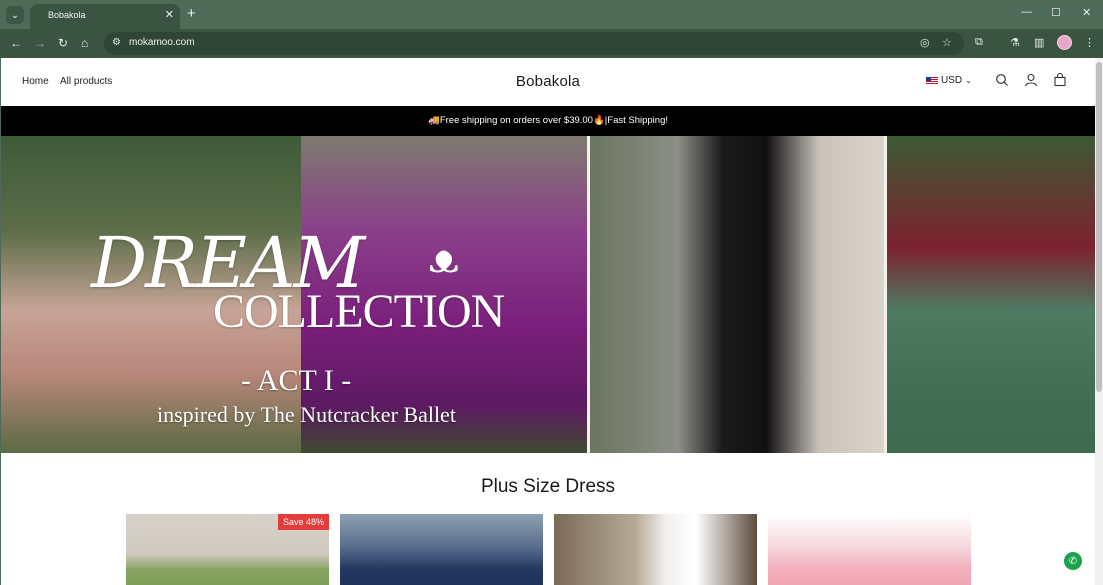  I want to click on forward-button: →, so click(40, 43).